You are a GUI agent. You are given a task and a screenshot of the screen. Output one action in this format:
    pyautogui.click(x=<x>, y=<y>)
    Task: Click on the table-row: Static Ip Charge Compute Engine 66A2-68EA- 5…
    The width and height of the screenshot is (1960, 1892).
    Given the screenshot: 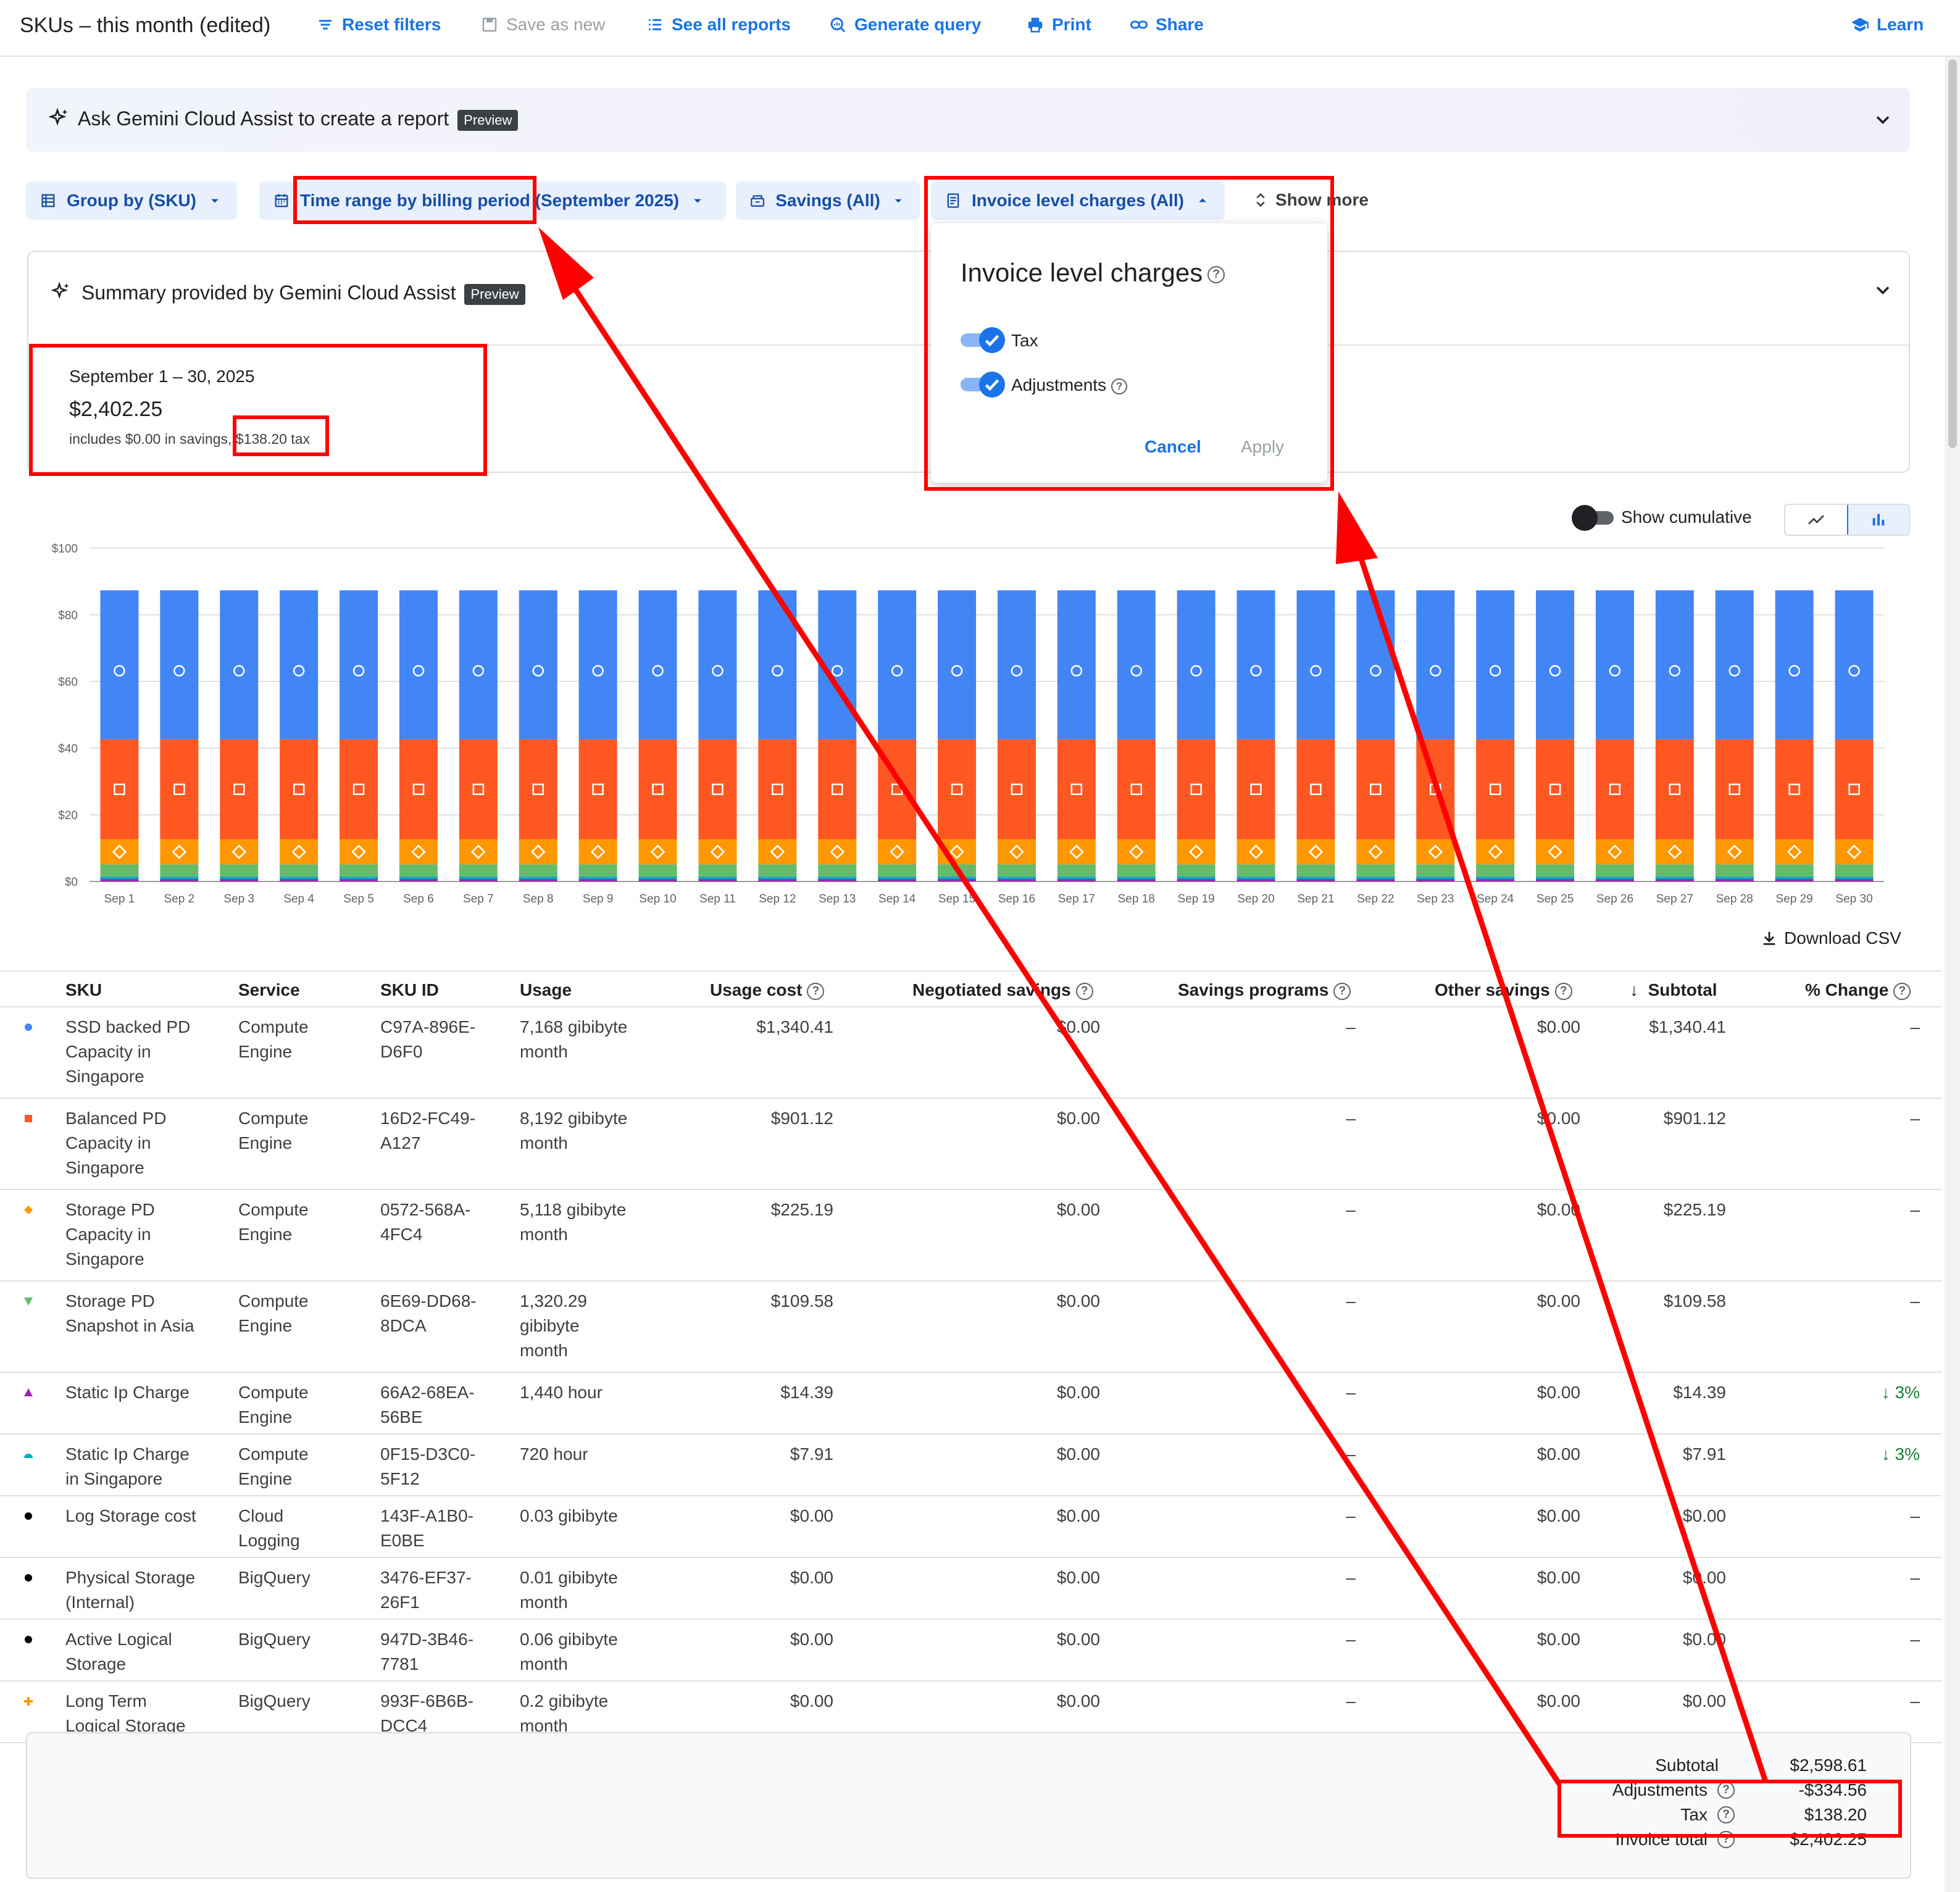 What is the action you would take?
    pyautogui.click(x=970, y=1404)
    